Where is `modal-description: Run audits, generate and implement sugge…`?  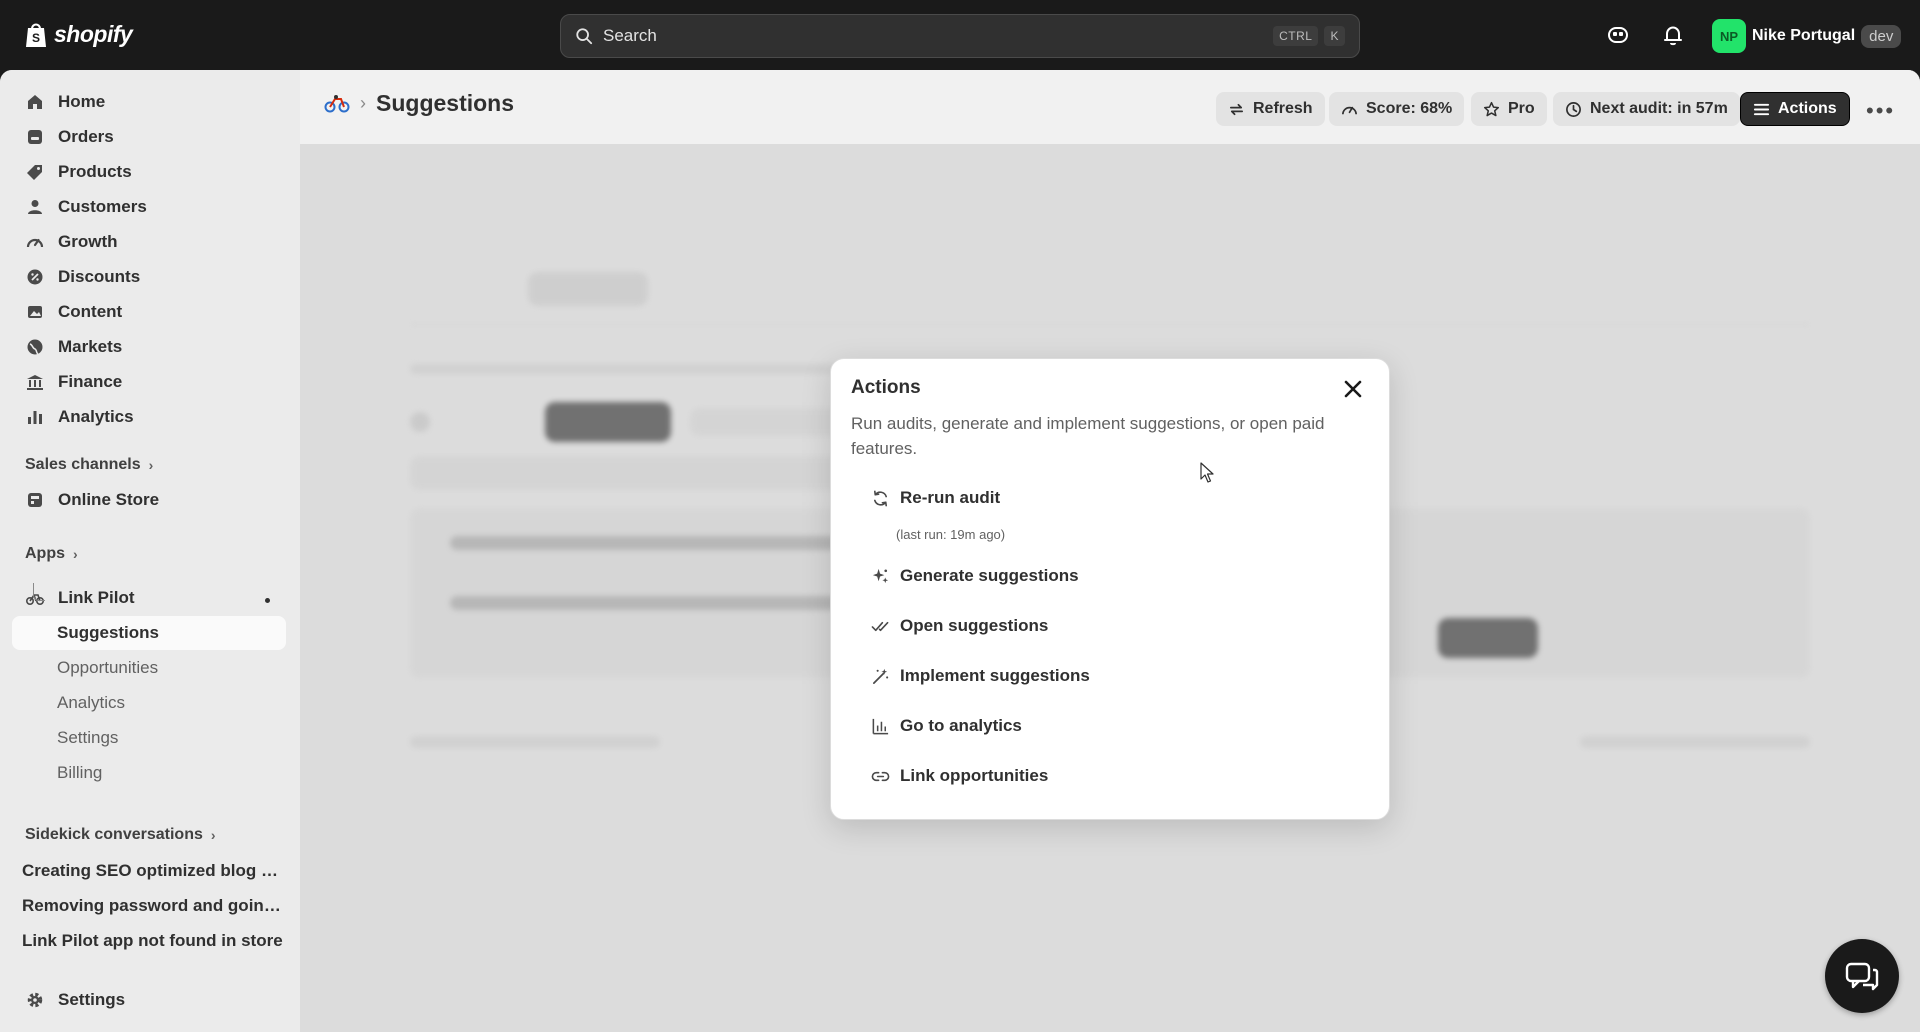
modal-description: Run audits, generate and implement sugge… is located at coordinates (1088, 436).